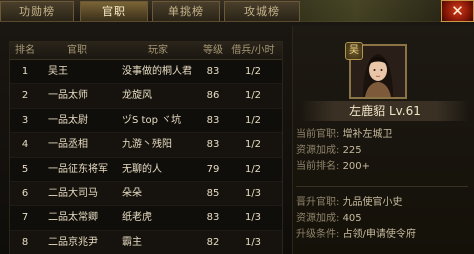 This screenshot has width=474, height=254. I want to click on current-rank-label: 当前排名:, so click(318, 166).